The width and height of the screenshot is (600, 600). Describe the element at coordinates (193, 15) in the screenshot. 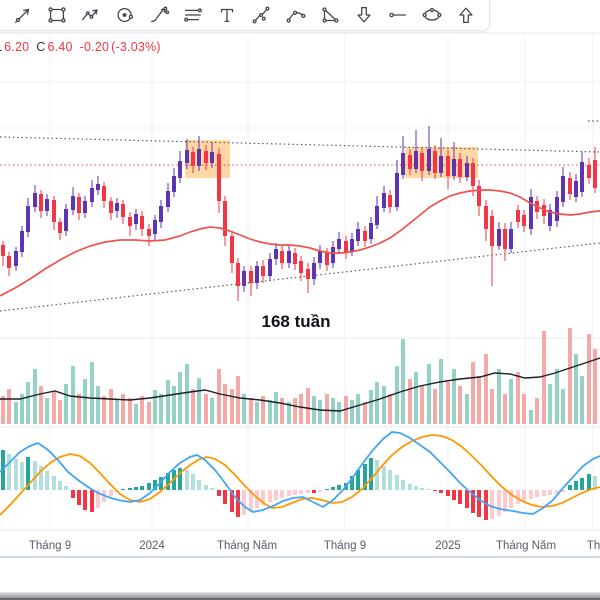

I see `parallel-lines-icon` at that location.